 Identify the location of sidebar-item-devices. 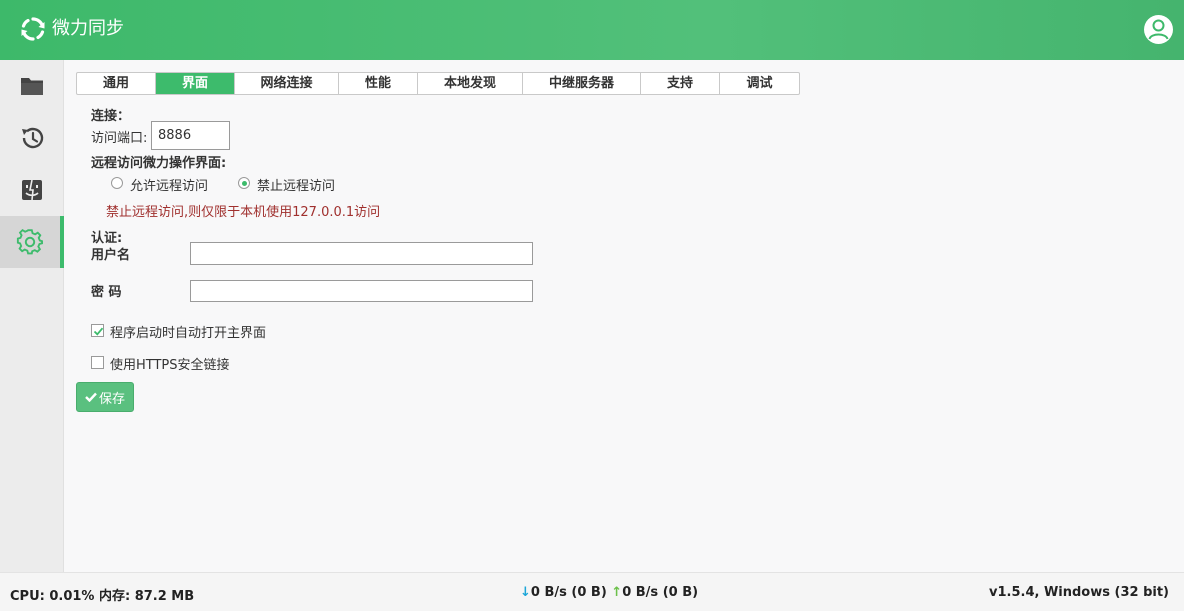
(32, 190).